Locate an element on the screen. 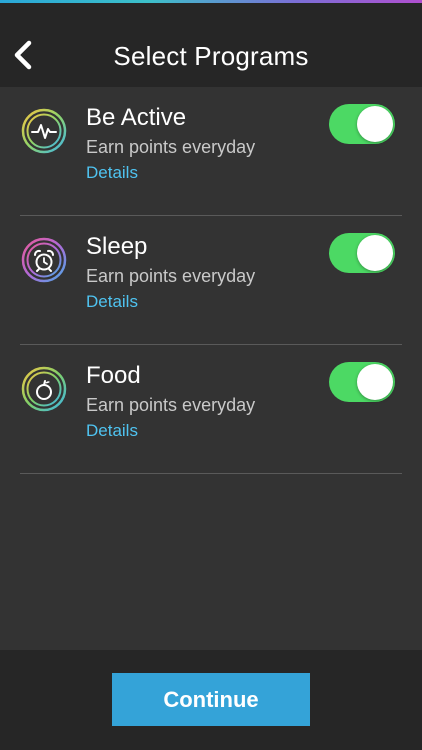 The image size is (422, 750). apple-icon is located at coordinates (44, 389).